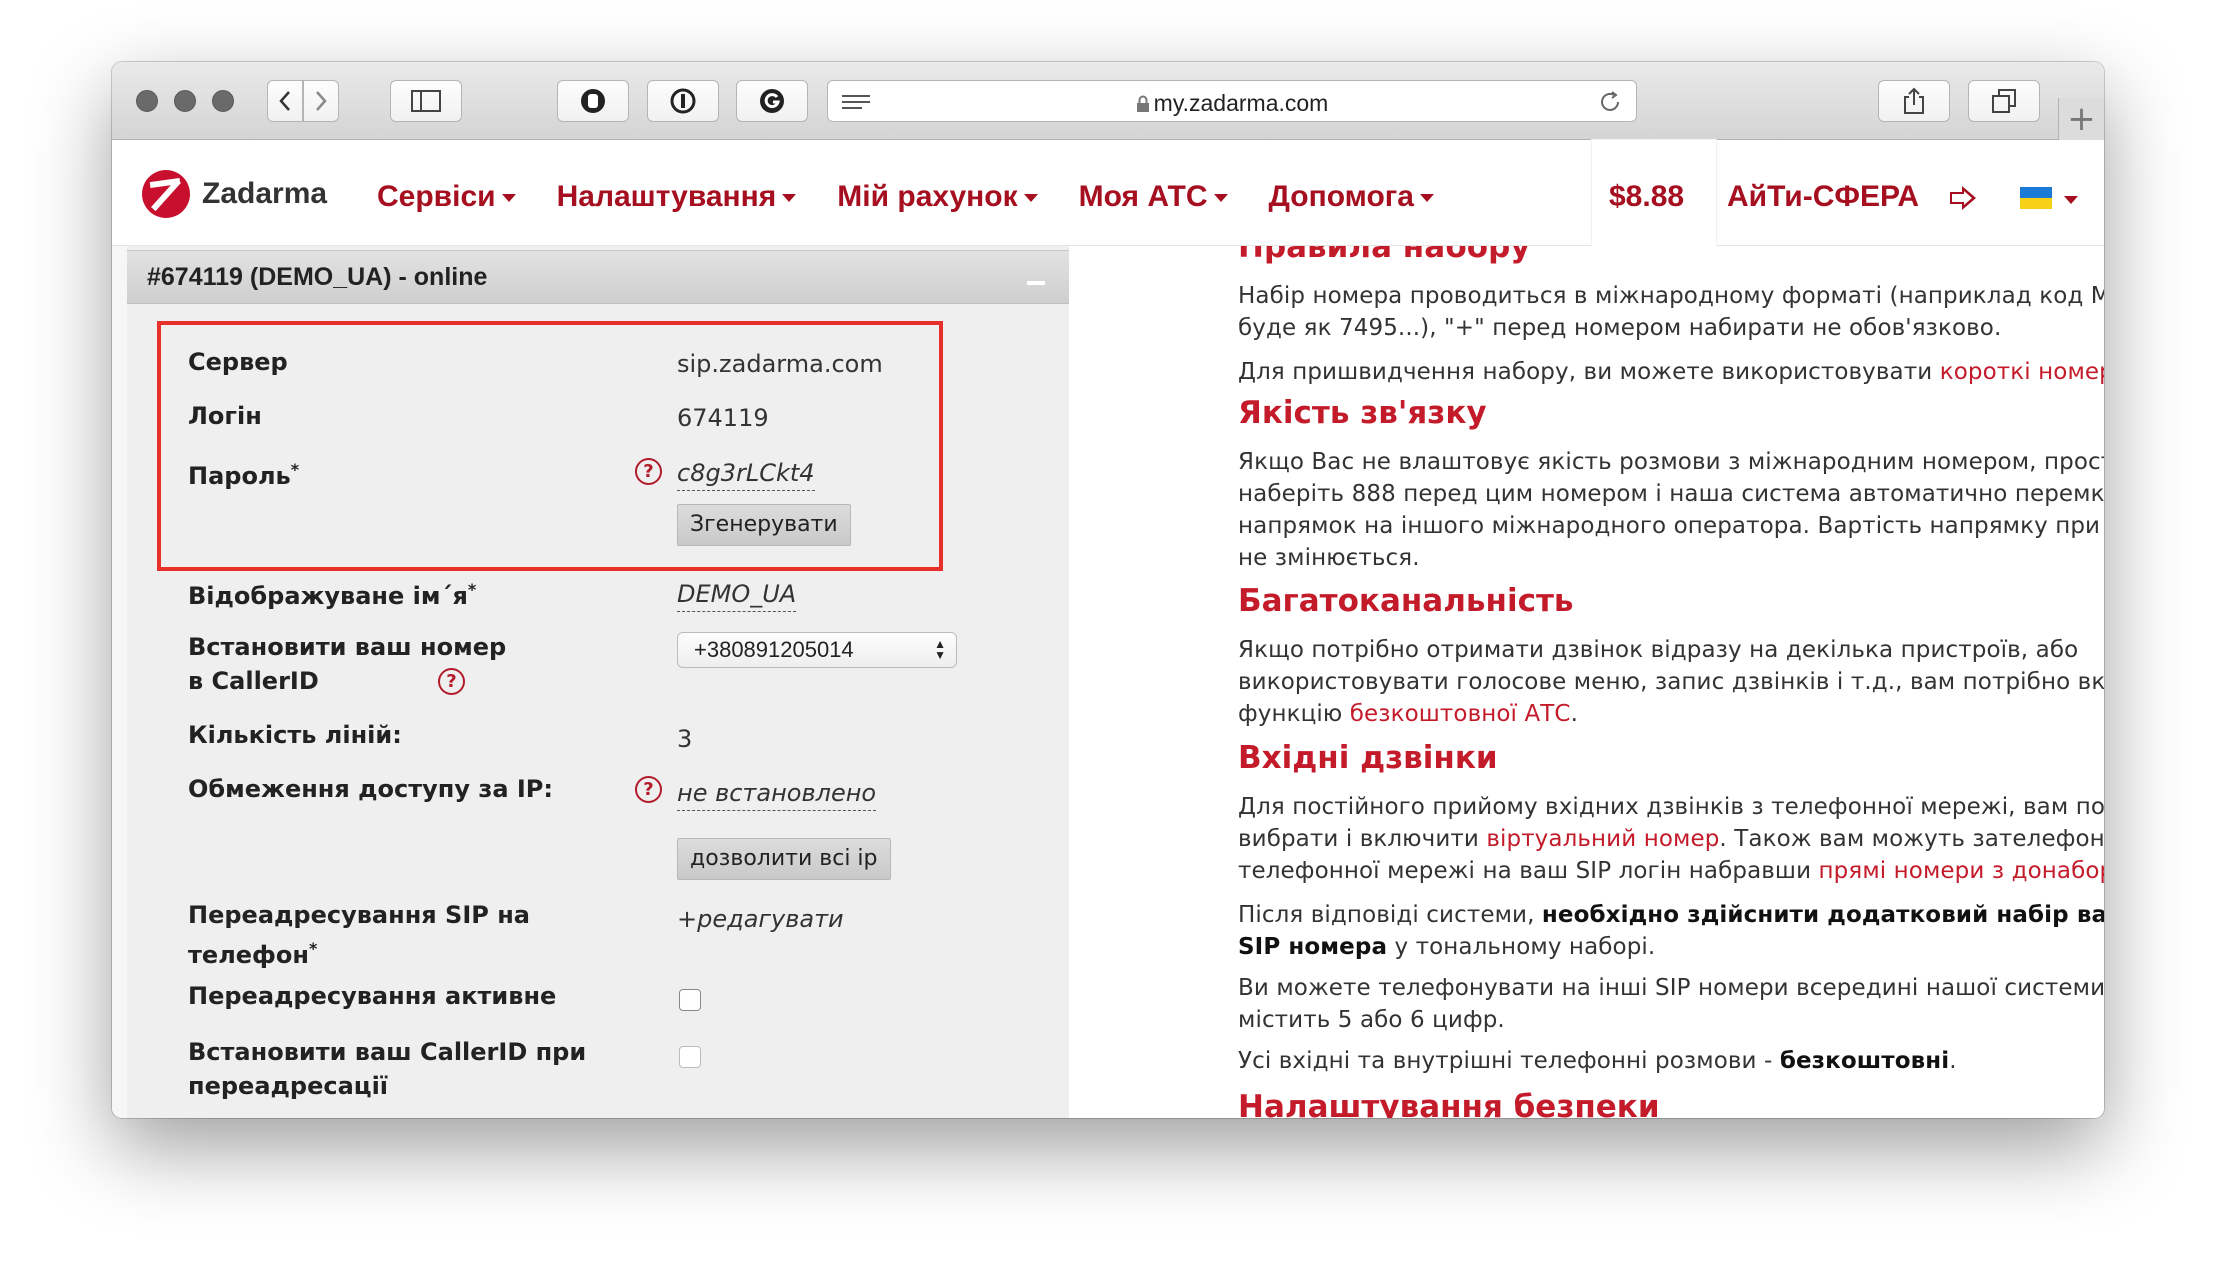 The width and height of the screenshot is (2214, 1276). What do you see at coordinates (1341, 196) in the screenshot?
I see `nav-help-label: Допомога` at bounding box center [1341, 196].